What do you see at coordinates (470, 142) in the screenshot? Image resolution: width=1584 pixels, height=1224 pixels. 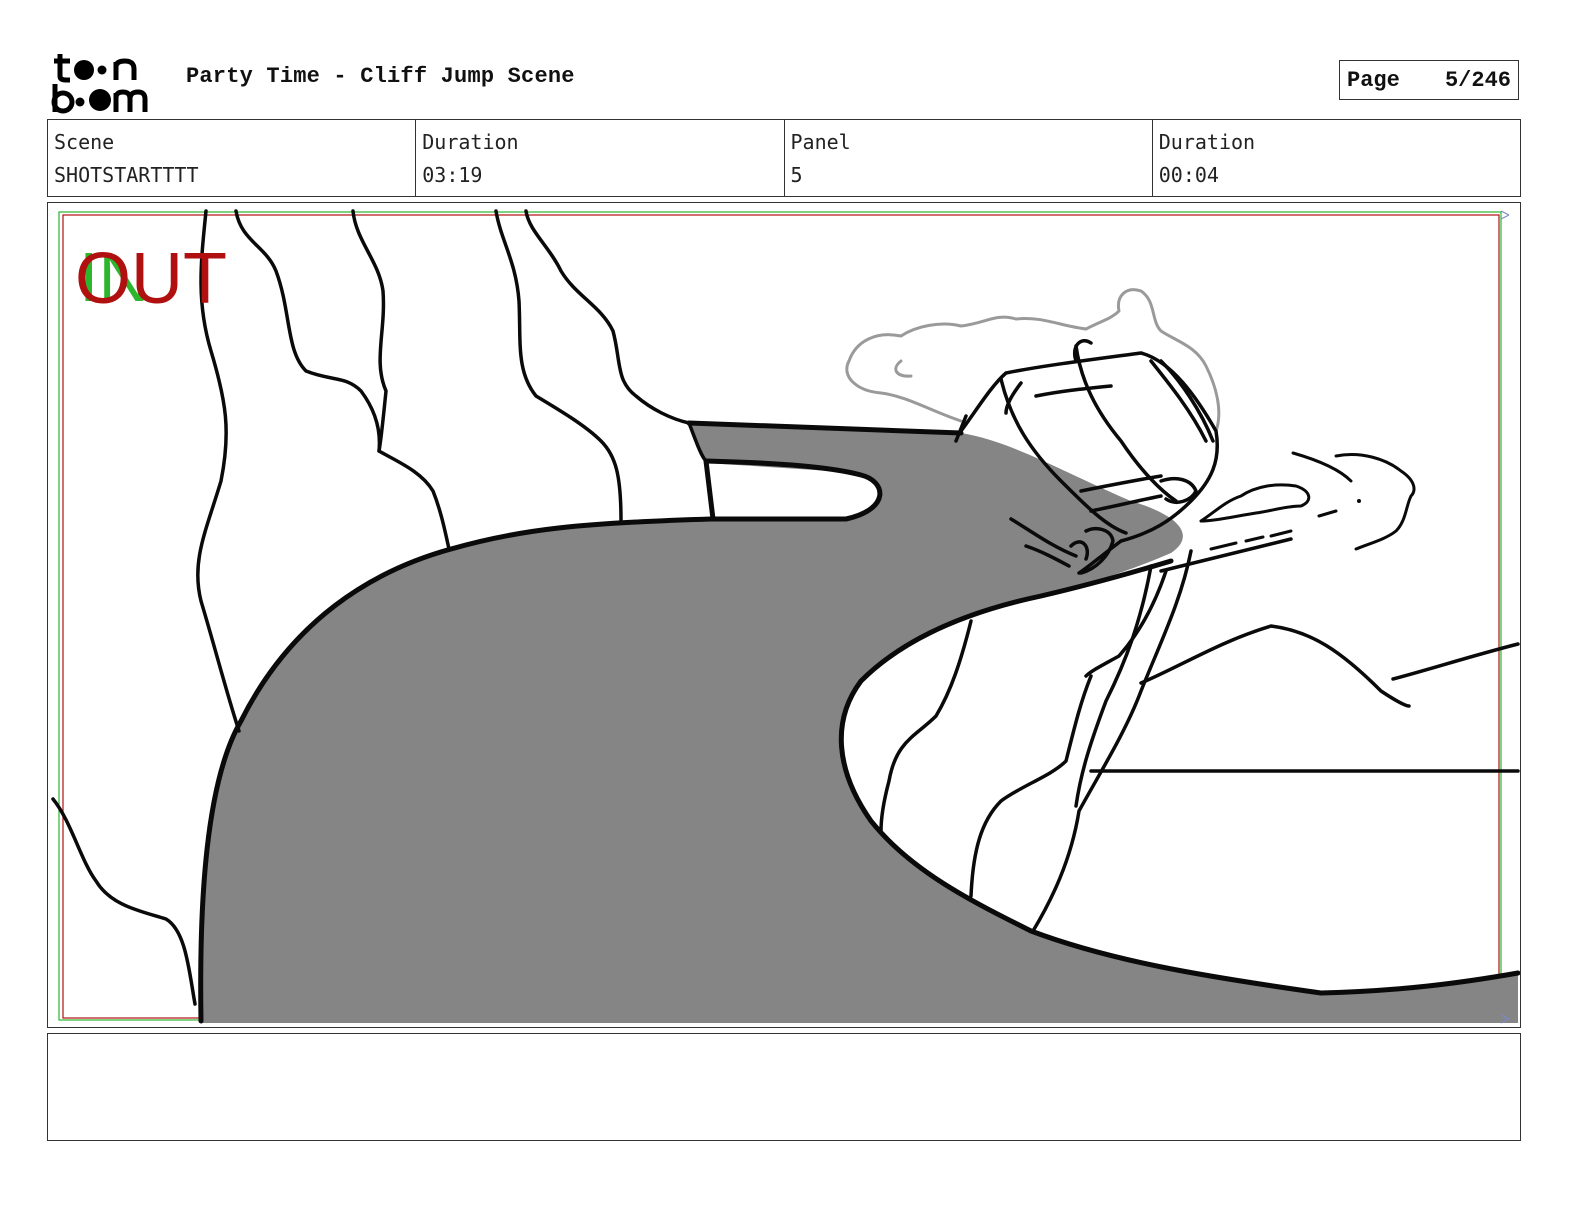 I see `scene-duration-label: Duration` at bounding box center [470, 142].